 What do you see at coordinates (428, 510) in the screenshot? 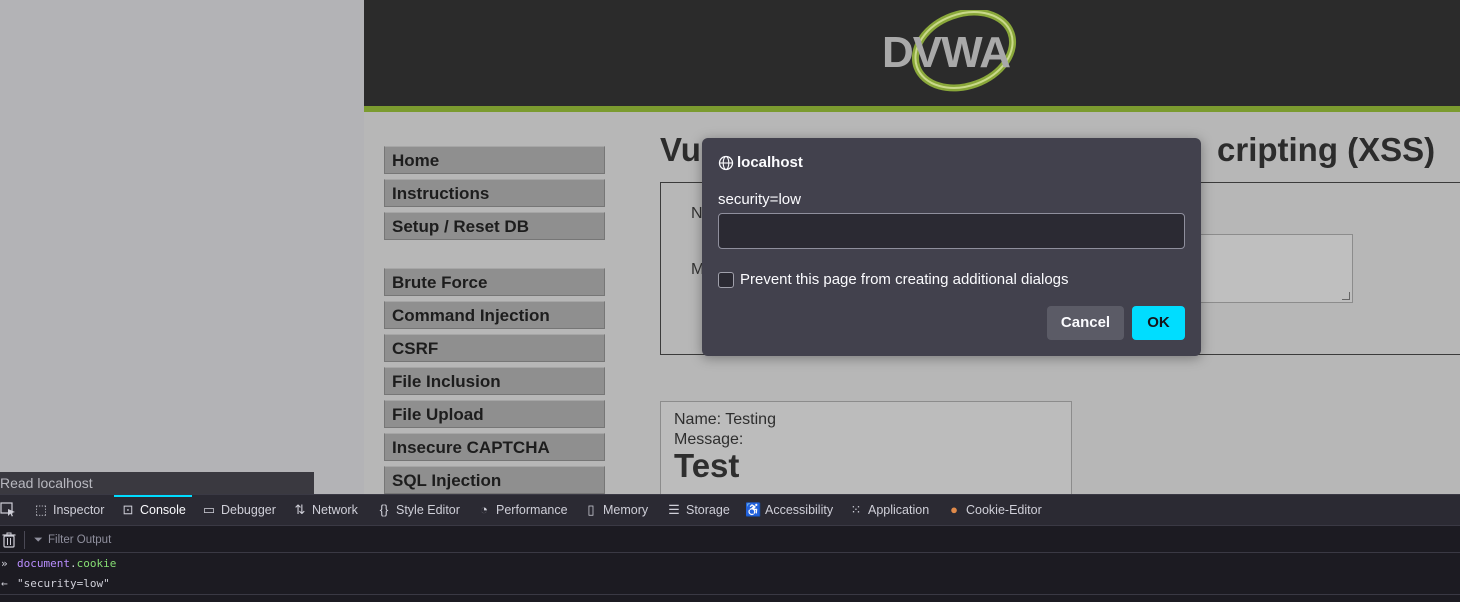
I see `tab-style-editor-label: Style Editor` at bounding box center [428, 510].